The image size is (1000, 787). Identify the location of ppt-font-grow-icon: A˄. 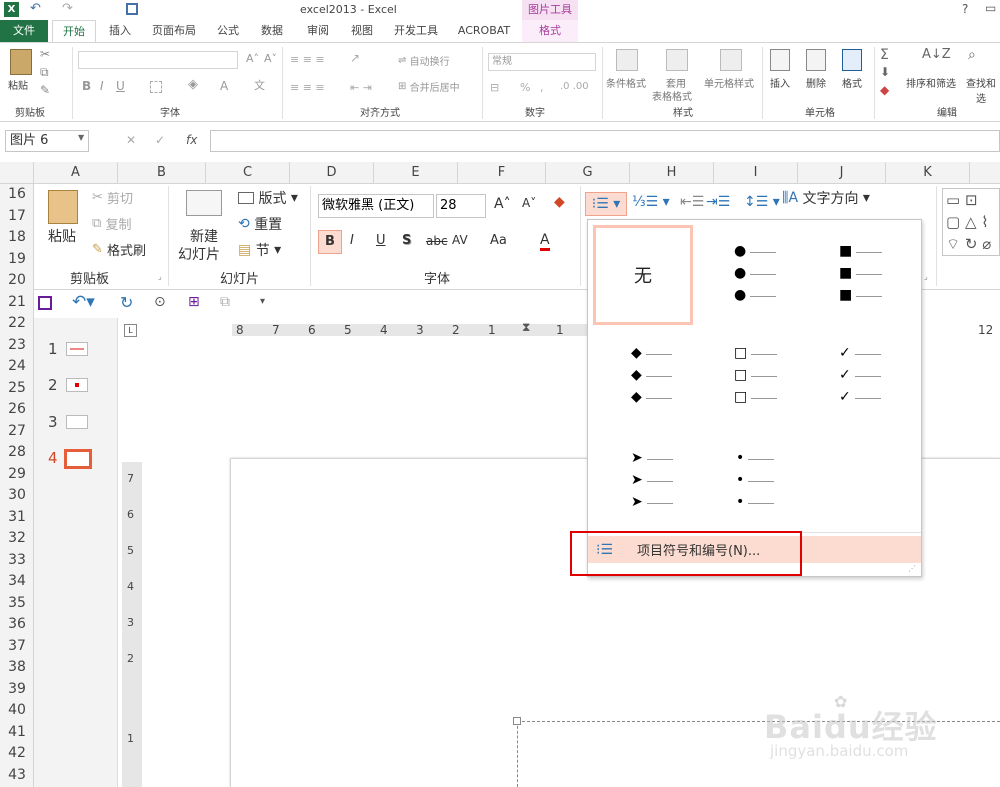
(502, 204).